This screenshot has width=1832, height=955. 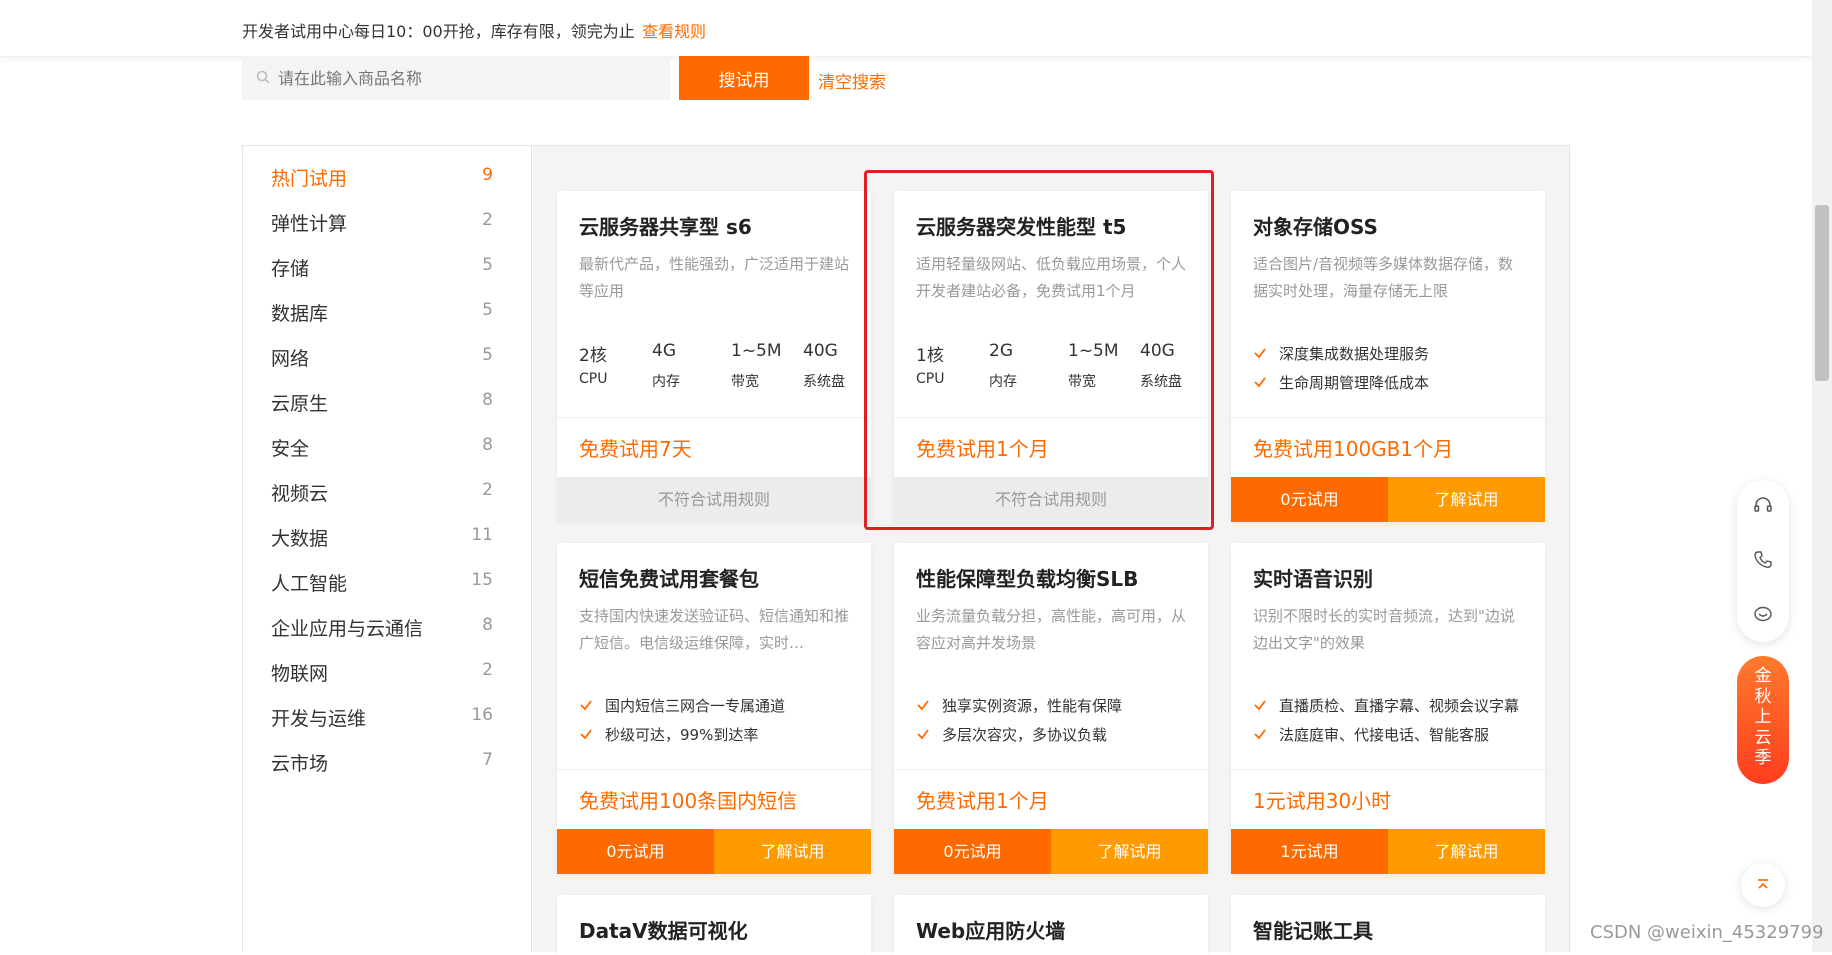 What do you see at coordinates (388, 311) in the screenshot?
I see `sidebar-item-database: 数据库 5` at bounding box center [388, 311].